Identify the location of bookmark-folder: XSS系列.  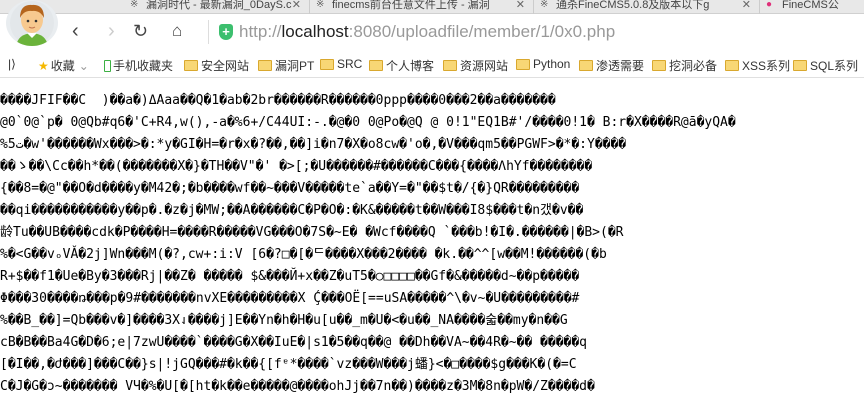
(757, 65).